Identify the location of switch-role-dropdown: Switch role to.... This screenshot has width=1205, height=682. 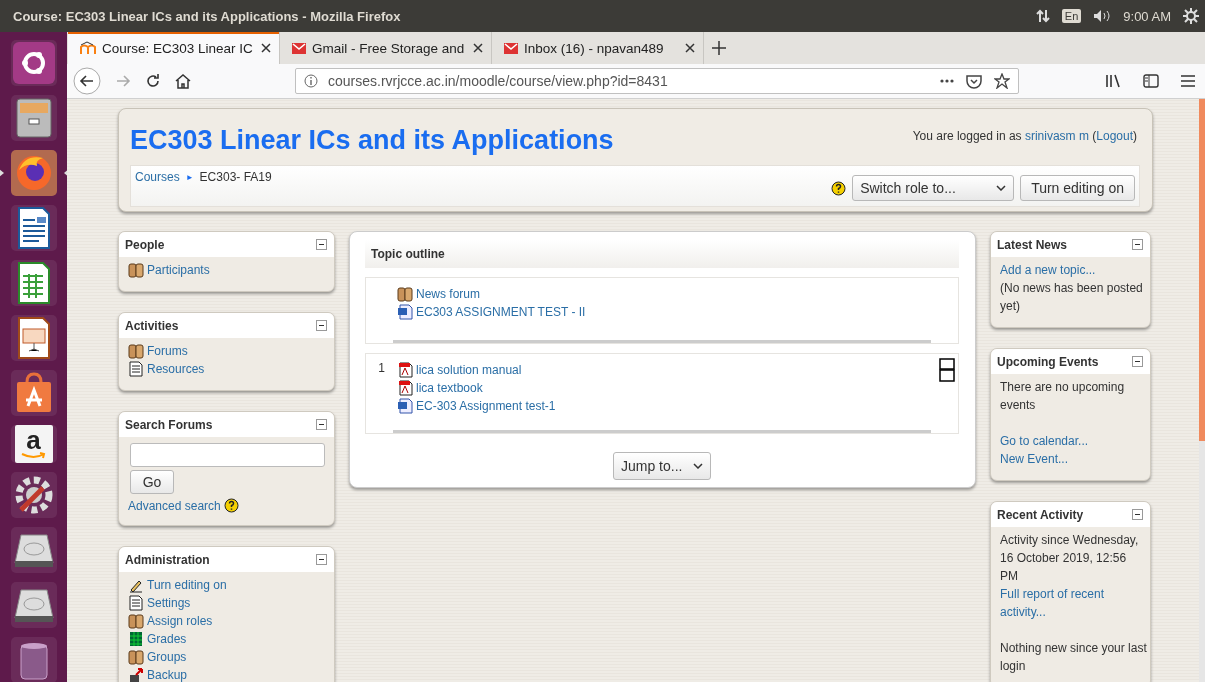
(933, 188).